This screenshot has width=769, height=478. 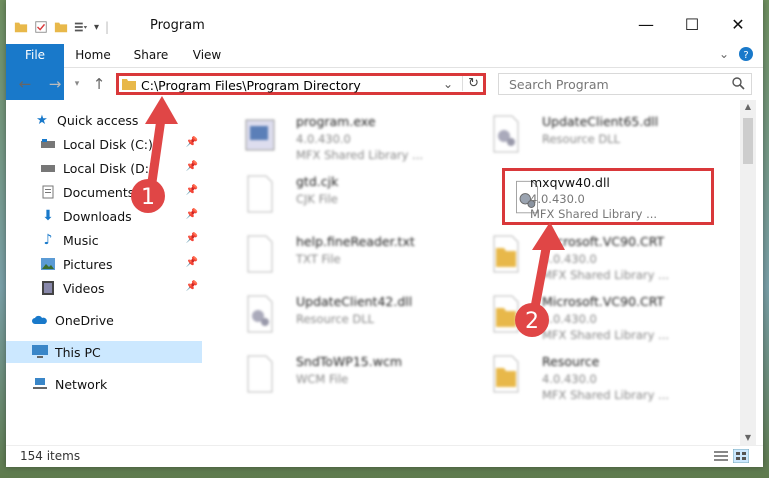 What do you see at coordinates (104, 168) in the screenshot?
I see `sidebar-item-local-disk-d: Local Disk (D:) 📌` at bounding box center [104, 168].